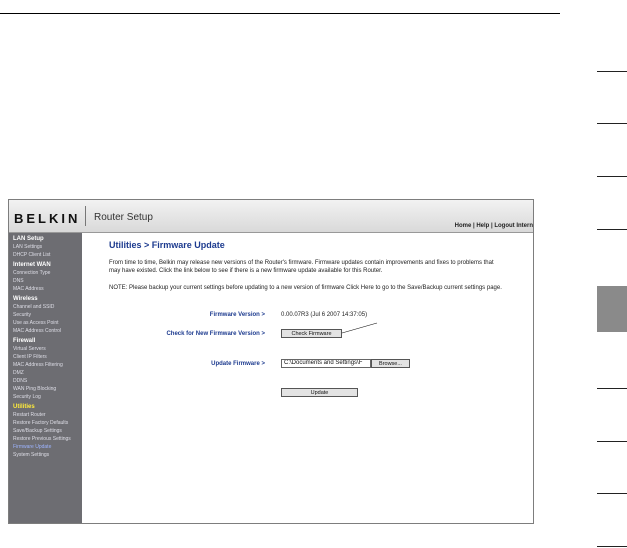  I want to click on update-button: Update, so click(319, 392).